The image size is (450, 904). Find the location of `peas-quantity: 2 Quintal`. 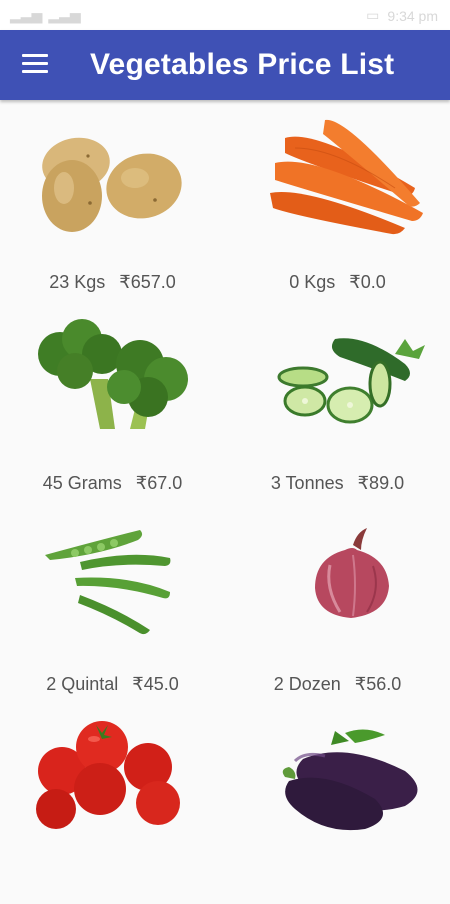

peas-quantity: 2 Quintal is located at coordinates (82, 684).